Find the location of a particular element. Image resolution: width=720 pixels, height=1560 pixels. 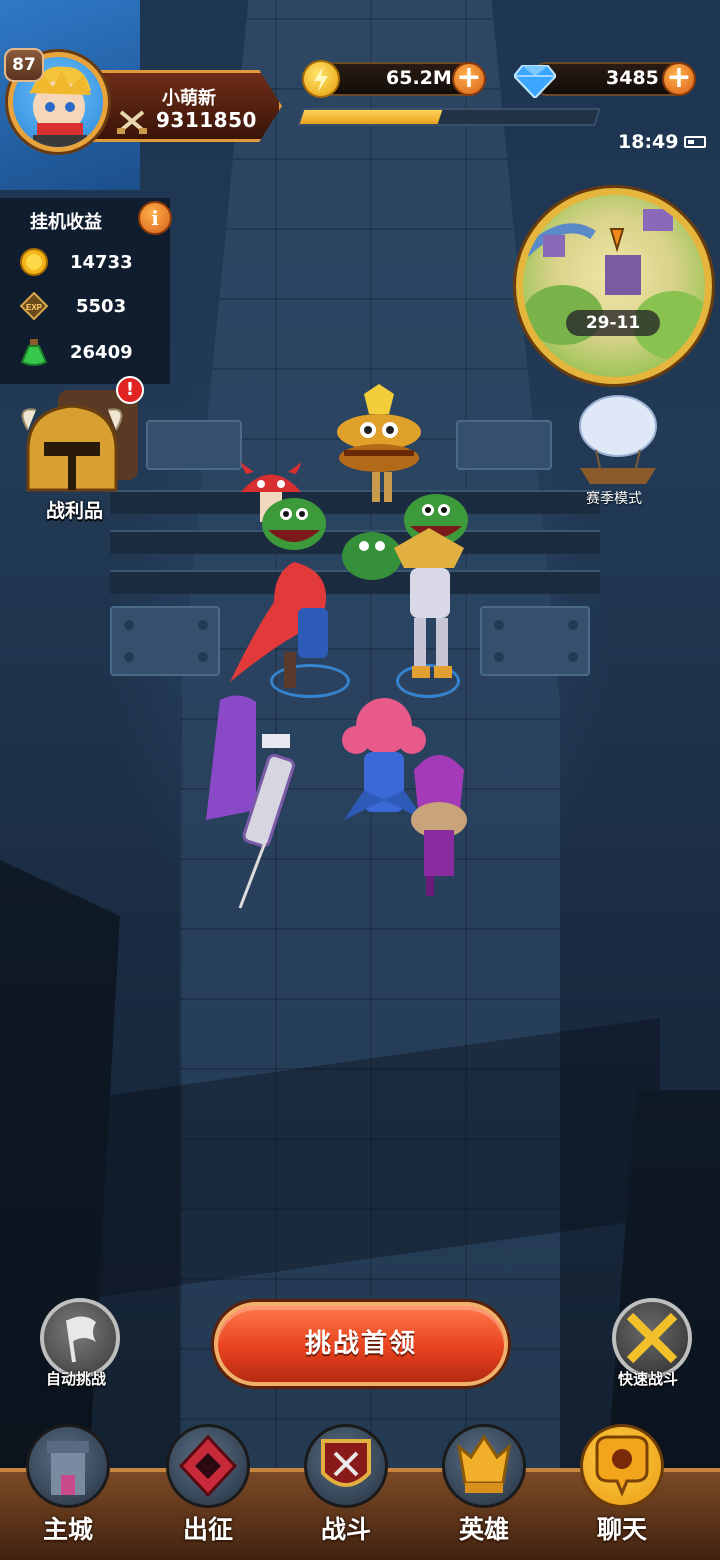

nav-item-expedition: 出征 is located at coordinates (208, 1492).